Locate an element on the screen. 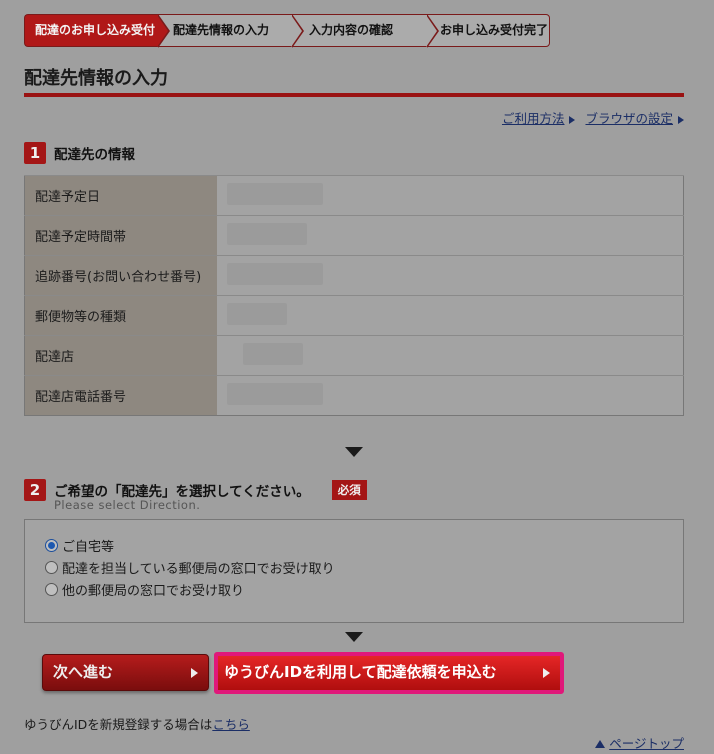 The width and height of the screenshot is (714, 754). step-1-label: 配達のお申し込み受付 is located at coordinates (95, 30).